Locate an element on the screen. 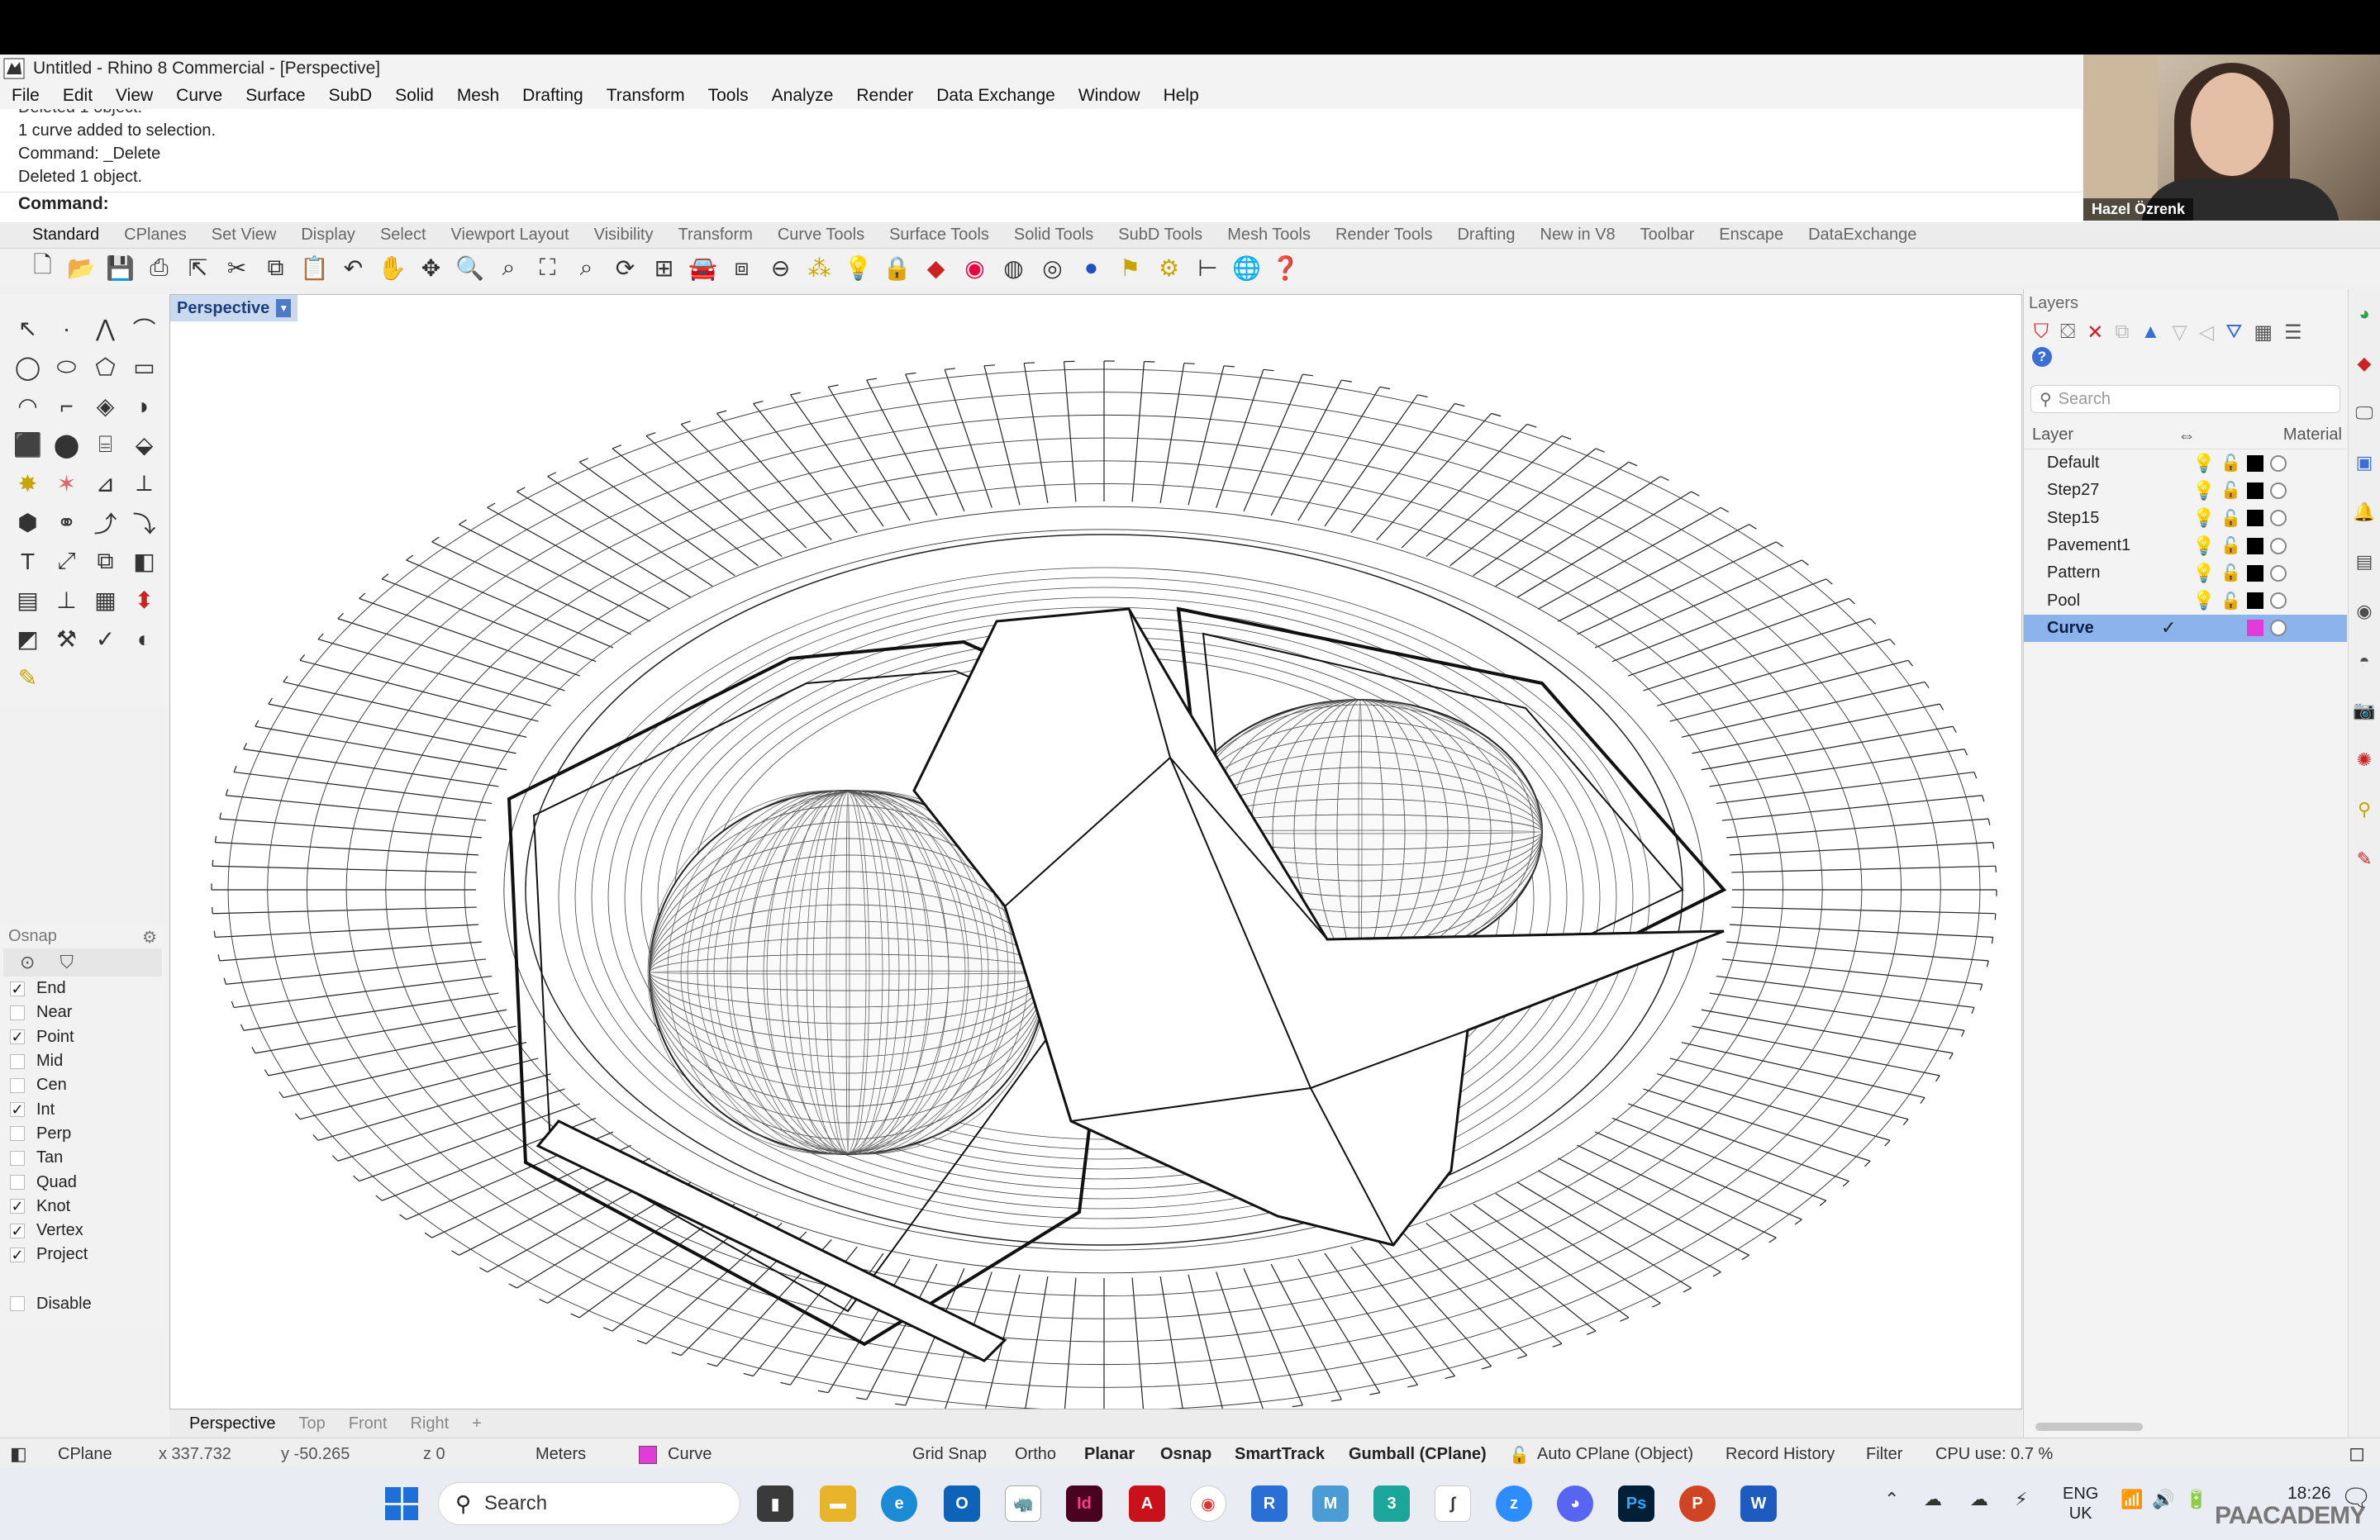 Image resolution: width=2380 pixels, height=1540 pixels. layer-row-step15: Step15 💡 🔓 is located at coordinates (2185, 518).